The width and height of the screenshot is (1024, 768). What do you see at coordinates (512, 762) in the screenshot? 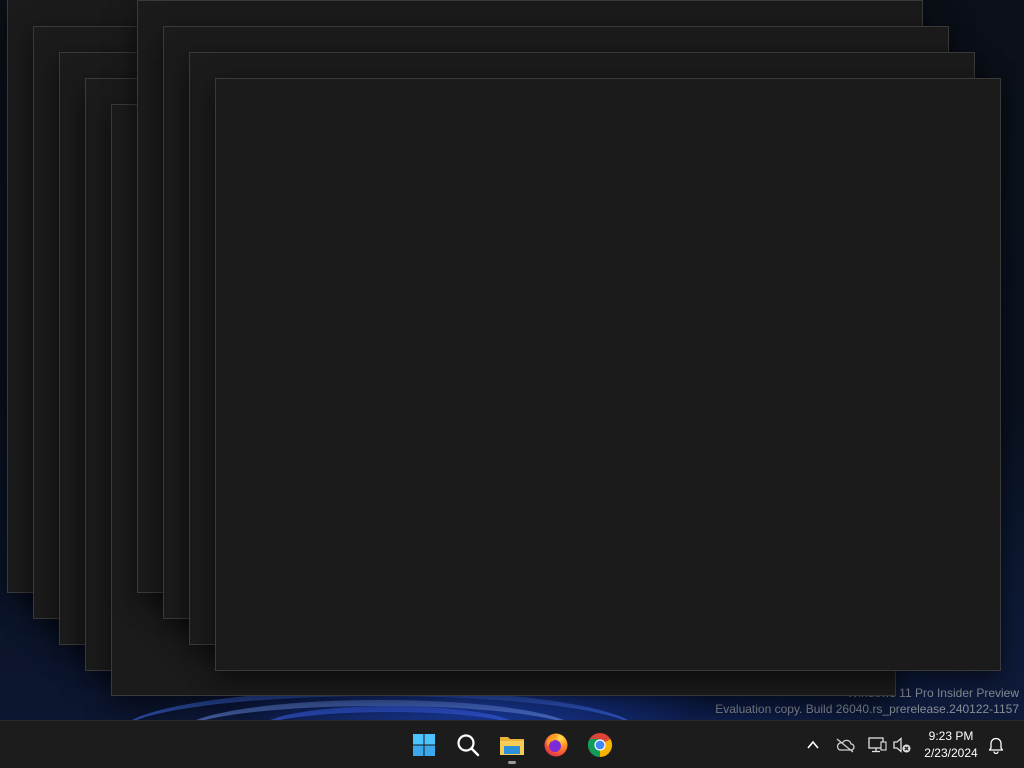
I see `running-indicator` at bounding box center [512, 762].